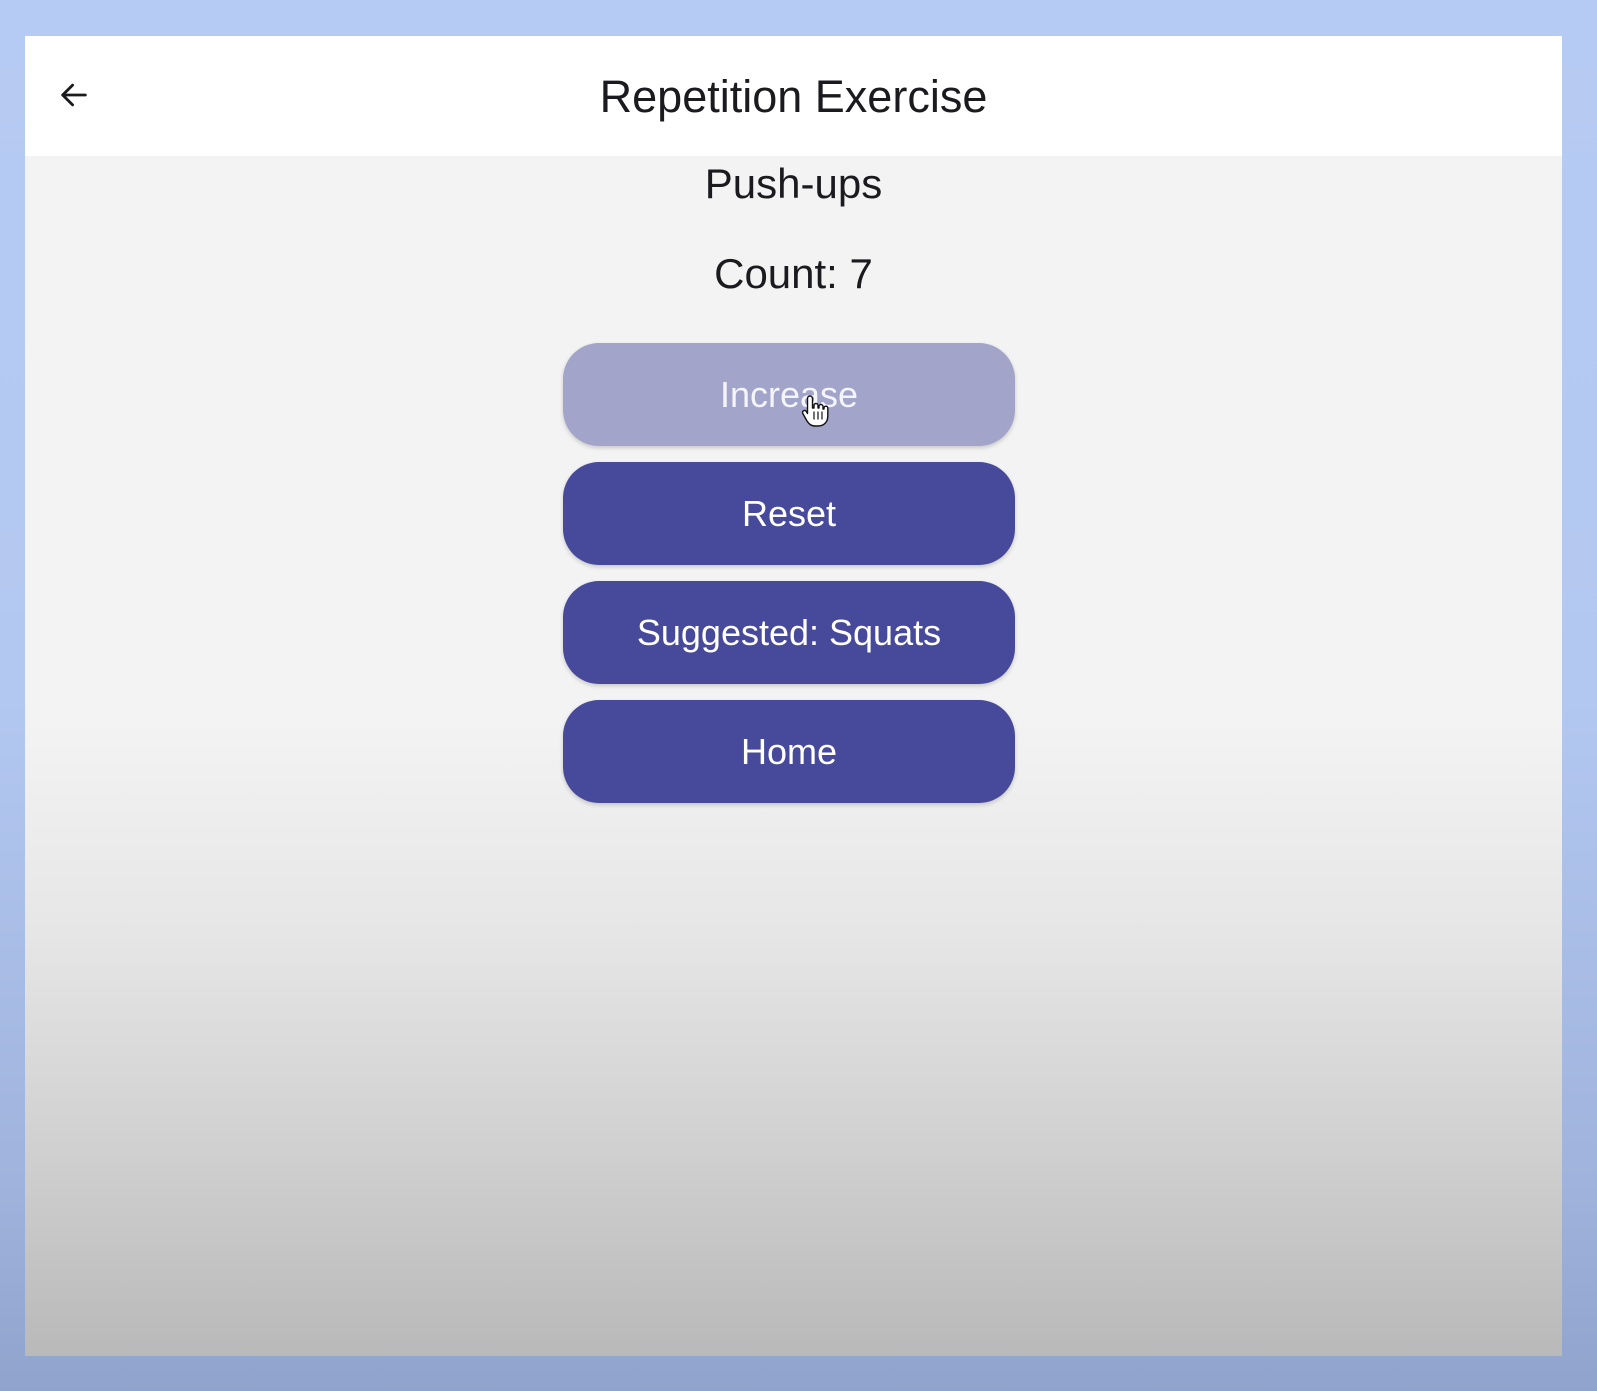 This screenshot has width=1597, height=1391. I want to click on exercise-name: Push-ups, so click(793, 183).